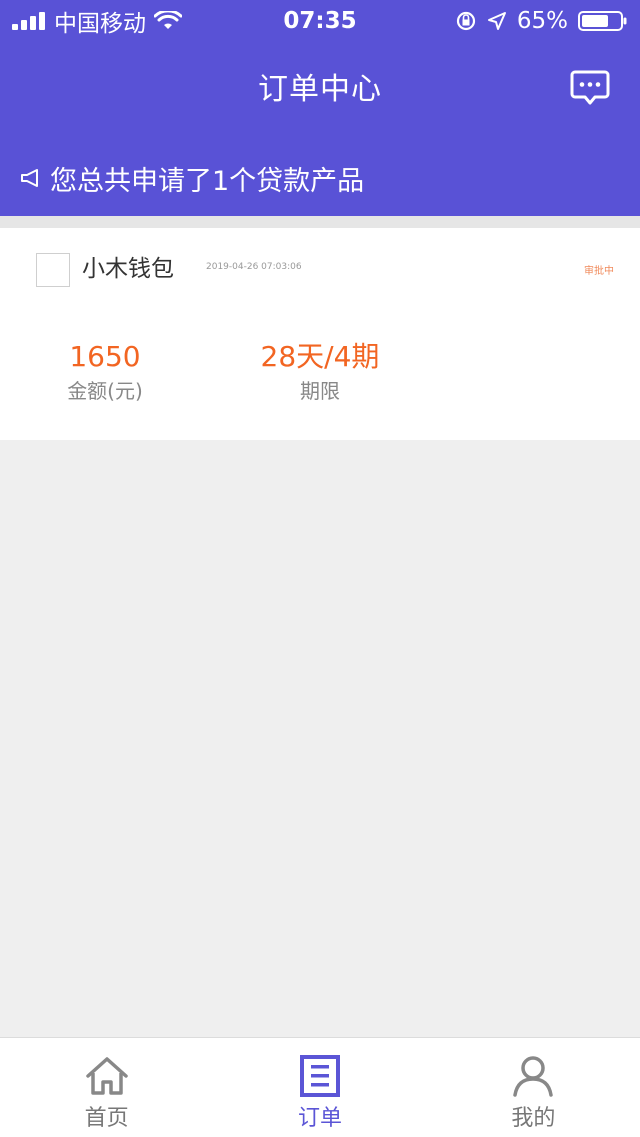 Image resolution: width=640 pixels, height=1137 pixels. What do you see at coordinates (319, 1118) in the screenshot?
I see `tab-orders-label: 订单` at bounding box center [319, 1118].